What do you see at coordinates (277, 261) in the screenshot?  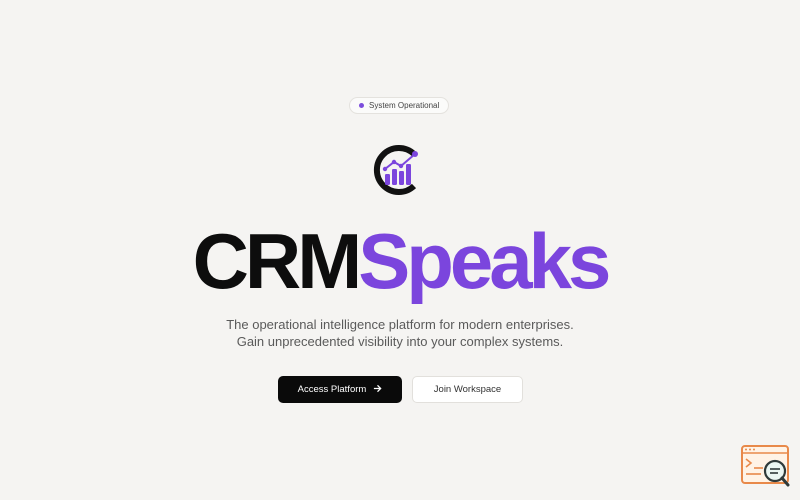 I see `brand-name-part-1: CRM` at bounding box center [277, 261].